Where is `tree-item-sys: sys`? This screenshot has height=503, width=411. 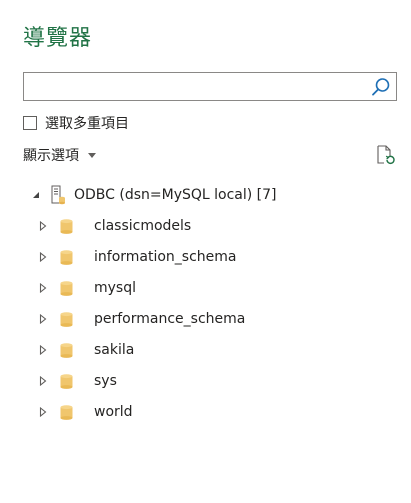 tree-item-sys: sys is located at coordinates (77, 381).